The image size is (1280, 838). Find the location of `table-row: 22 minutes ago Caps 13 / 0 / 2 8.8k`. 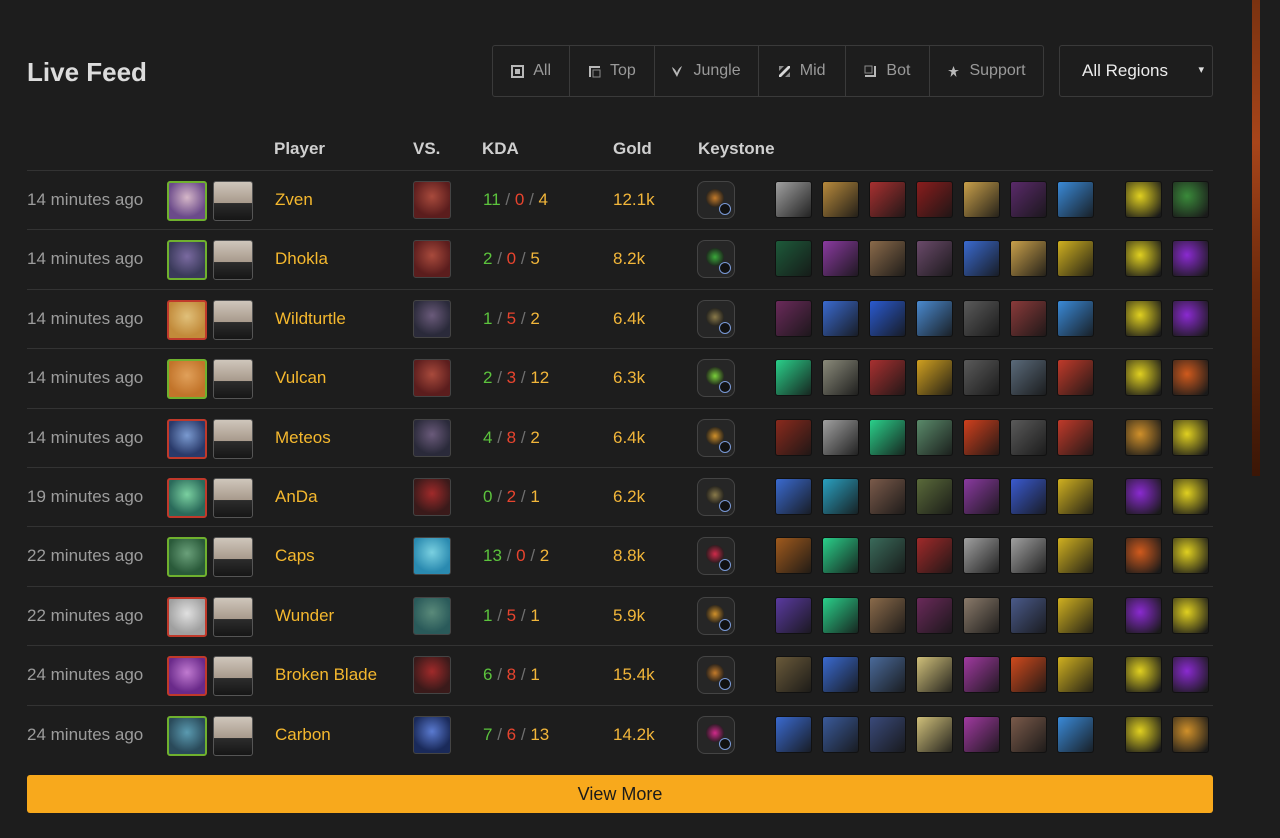

table-row: 22 minutes ago Caps 13 / 0 / 2 8.8k is located at coordinates (620, 555).